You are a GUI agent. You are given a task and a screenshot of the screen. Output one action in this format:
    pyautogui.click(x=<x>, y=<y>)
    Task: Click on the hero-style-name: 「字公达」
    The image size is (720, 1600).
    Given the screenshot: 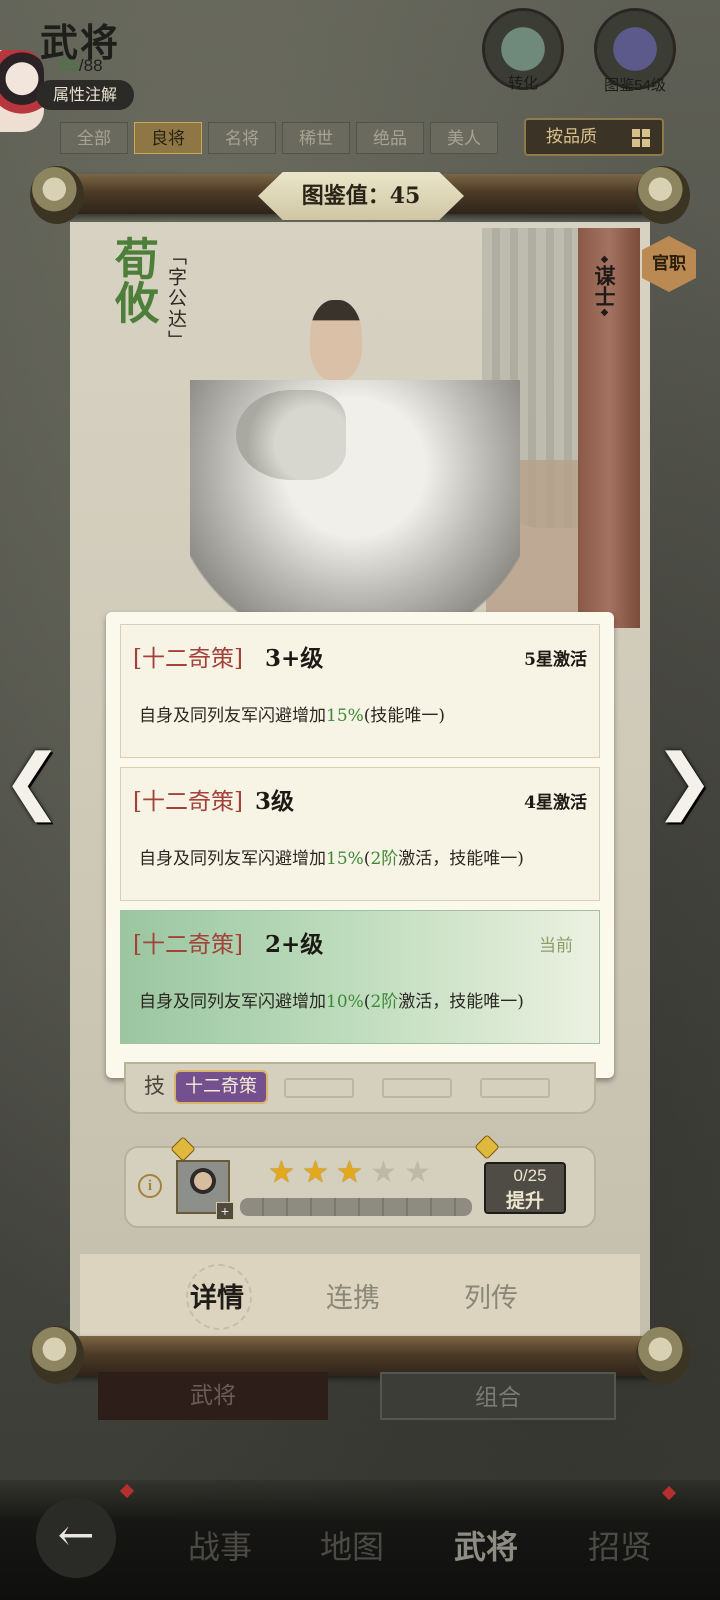 What is the action you would take?
    pyautogui.click(x=176, y=298)
    